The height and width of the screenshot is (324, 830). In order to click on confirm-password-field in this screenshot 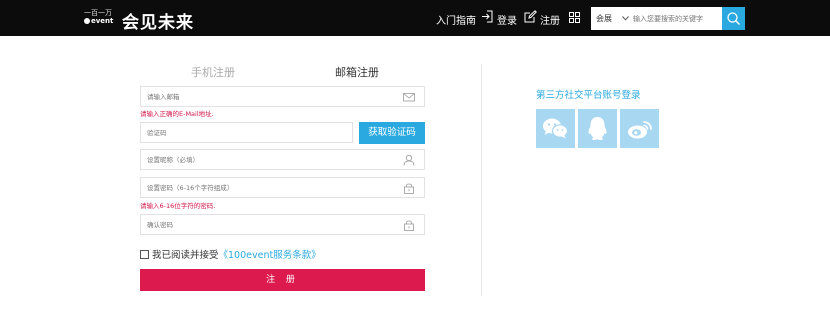, I will do `click(282, 224)`.